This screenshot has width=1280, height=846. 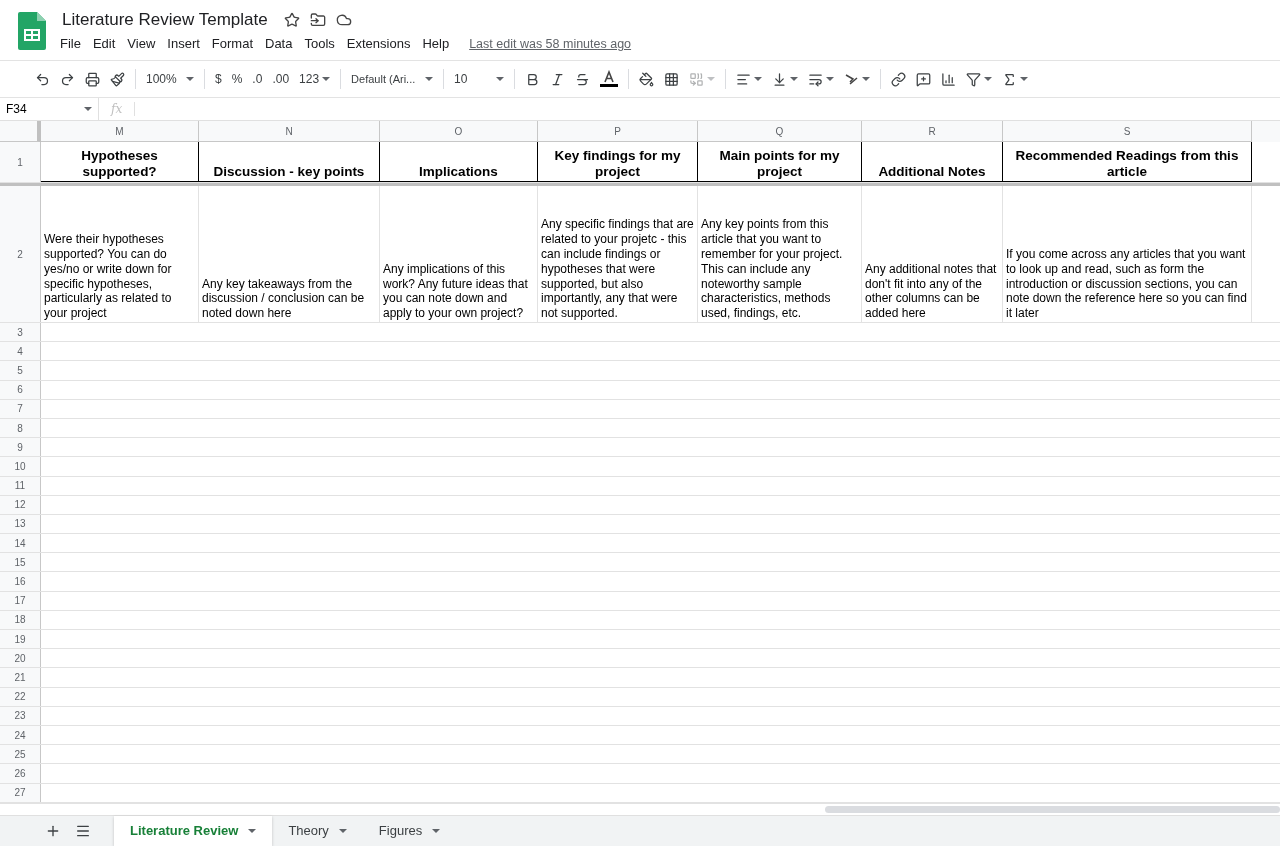 I want to click on row-header: 4, so click(x=20, y=351).